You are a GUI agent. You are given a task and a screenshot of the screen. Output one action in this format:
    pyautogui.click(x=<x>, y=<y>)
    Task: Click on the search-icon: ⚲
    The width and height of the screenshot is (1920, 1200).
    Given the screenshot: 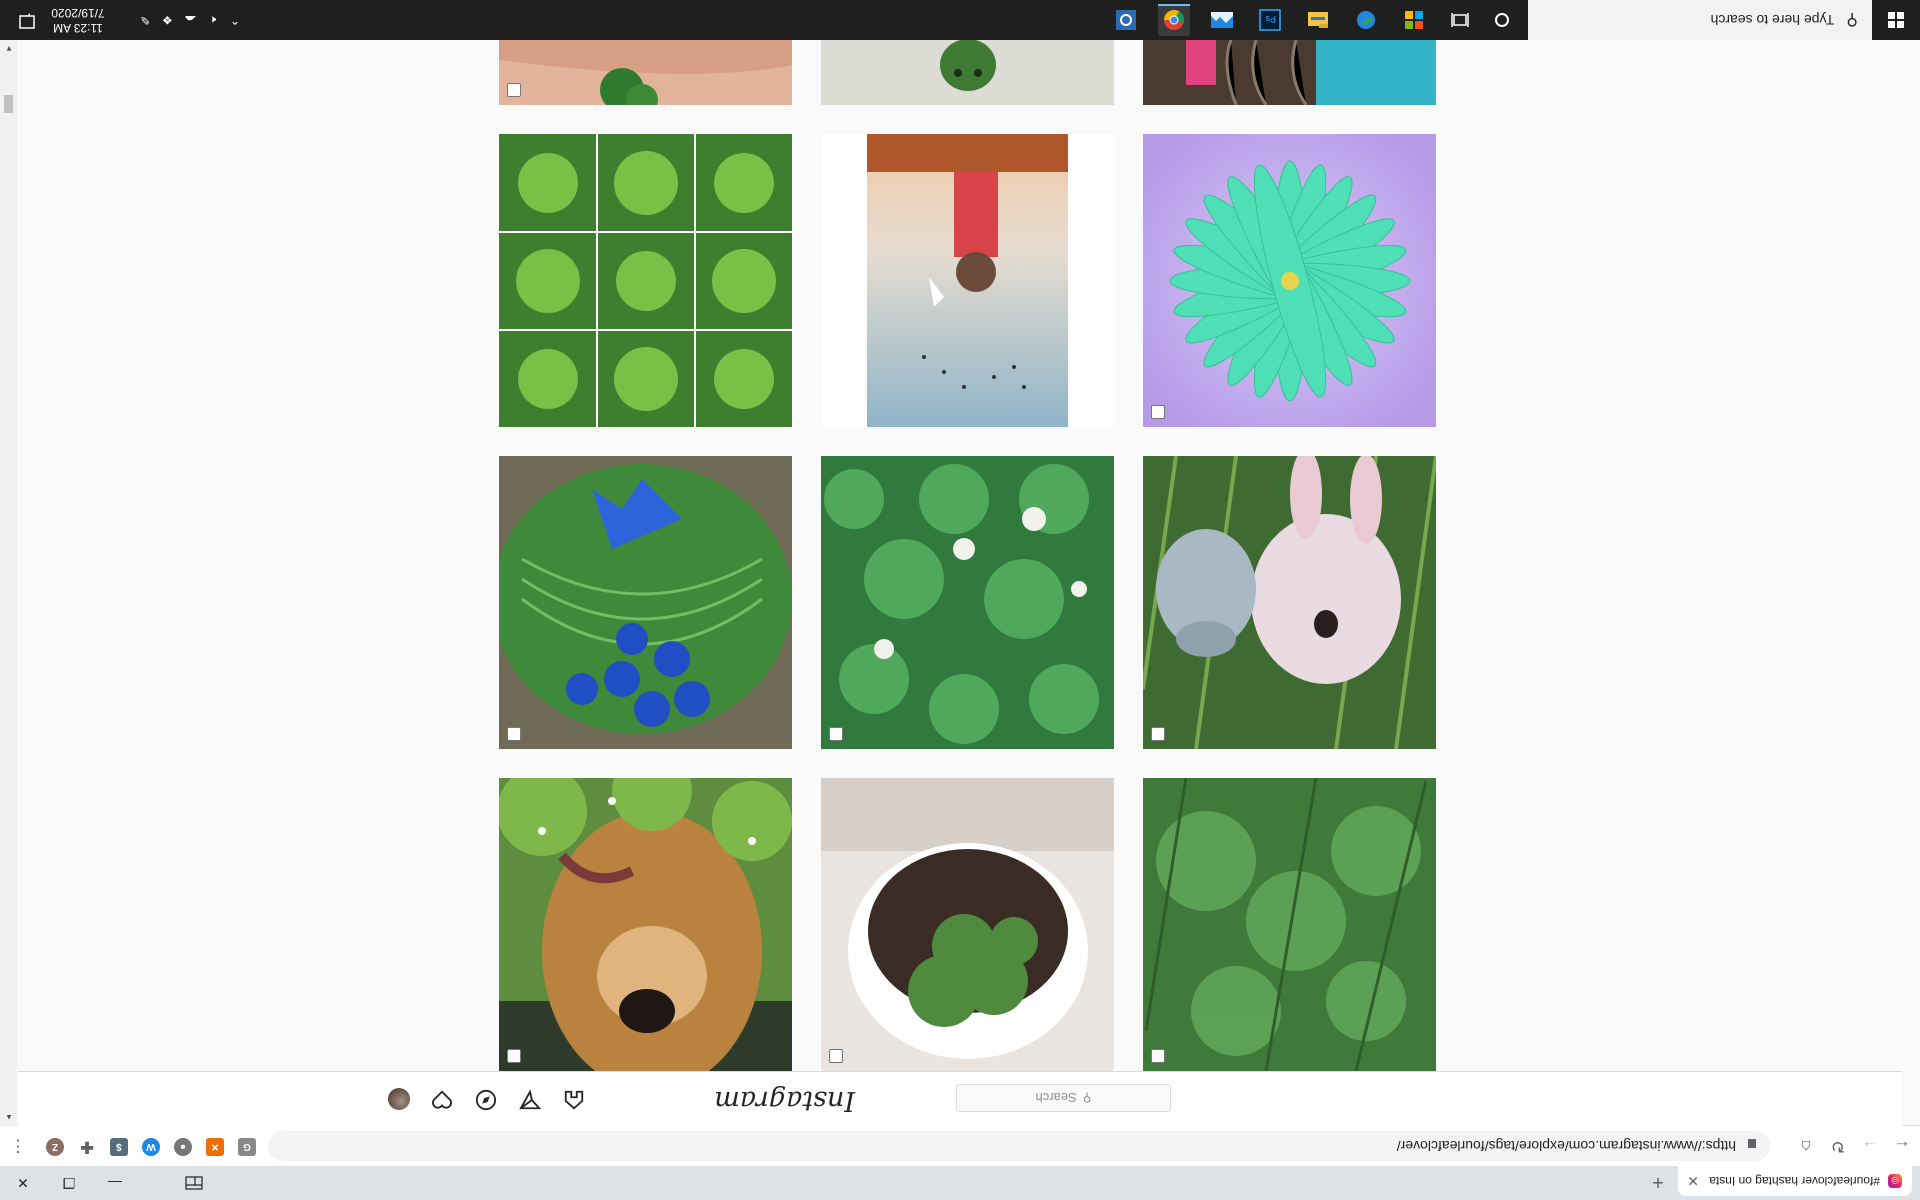 What is the action you would take?
    pyautogui.click(x=1852, y=19)
    